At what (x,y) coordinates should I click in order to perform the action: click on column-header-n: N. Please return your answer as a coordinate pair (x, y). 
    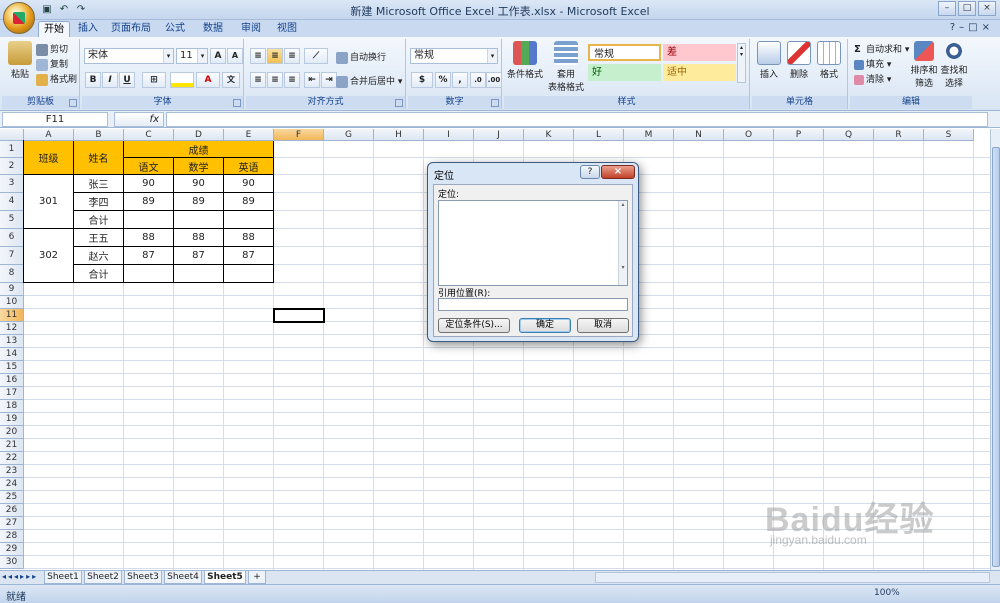
    Looking at the image, I should click on (699, 135).